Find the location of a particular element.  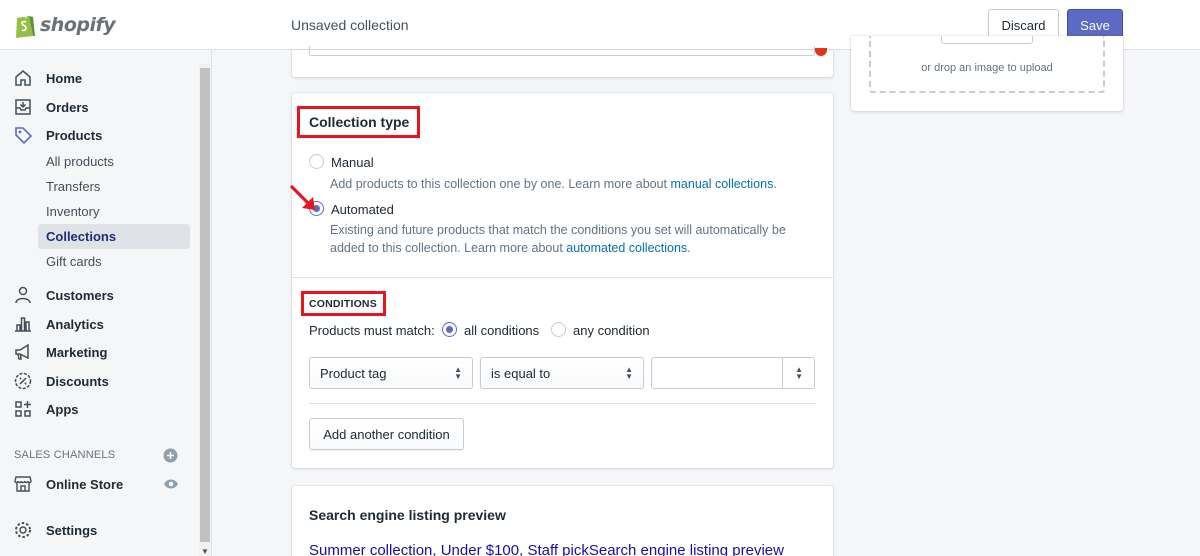

sidebar-item-analytics: Analytics is located at coordinates (100, 324).